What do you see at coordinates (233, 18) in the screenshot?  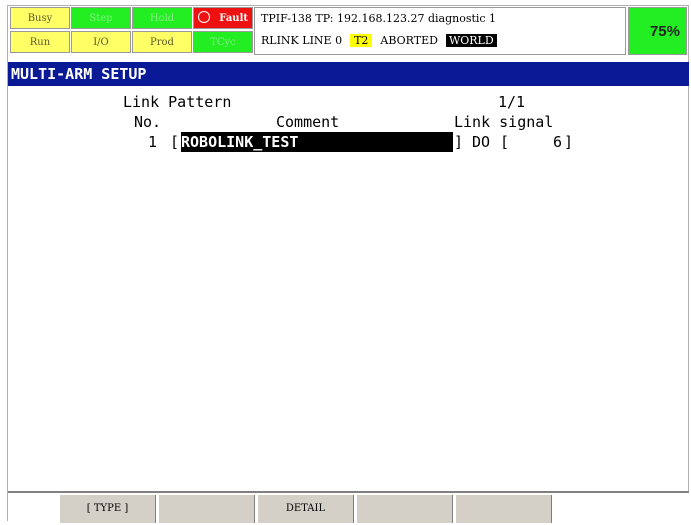 I see `fault-label: Fault` at bounding box center [233, 18].